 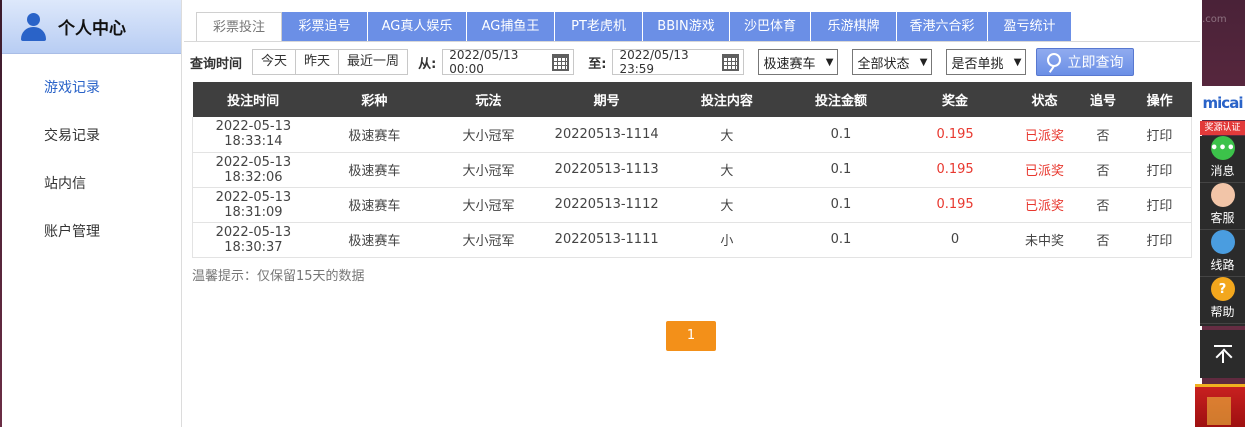 I want to click on tab-hk-mark-six: 香港六合彩, so click(x=942, y=27).